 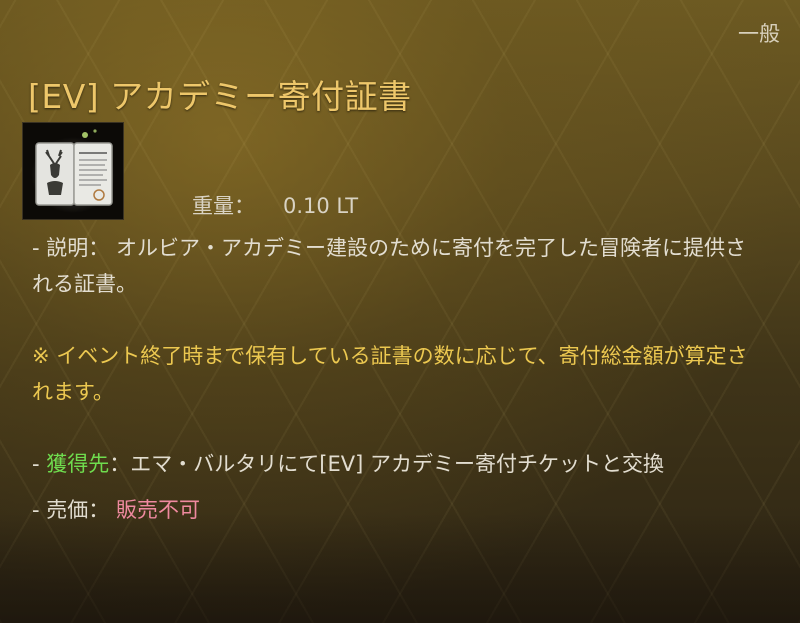 What do you see at coordinates (157, 510) in the screenshot?
I see `sell-price-value: 販売不可` at bounding box center [157, 510].